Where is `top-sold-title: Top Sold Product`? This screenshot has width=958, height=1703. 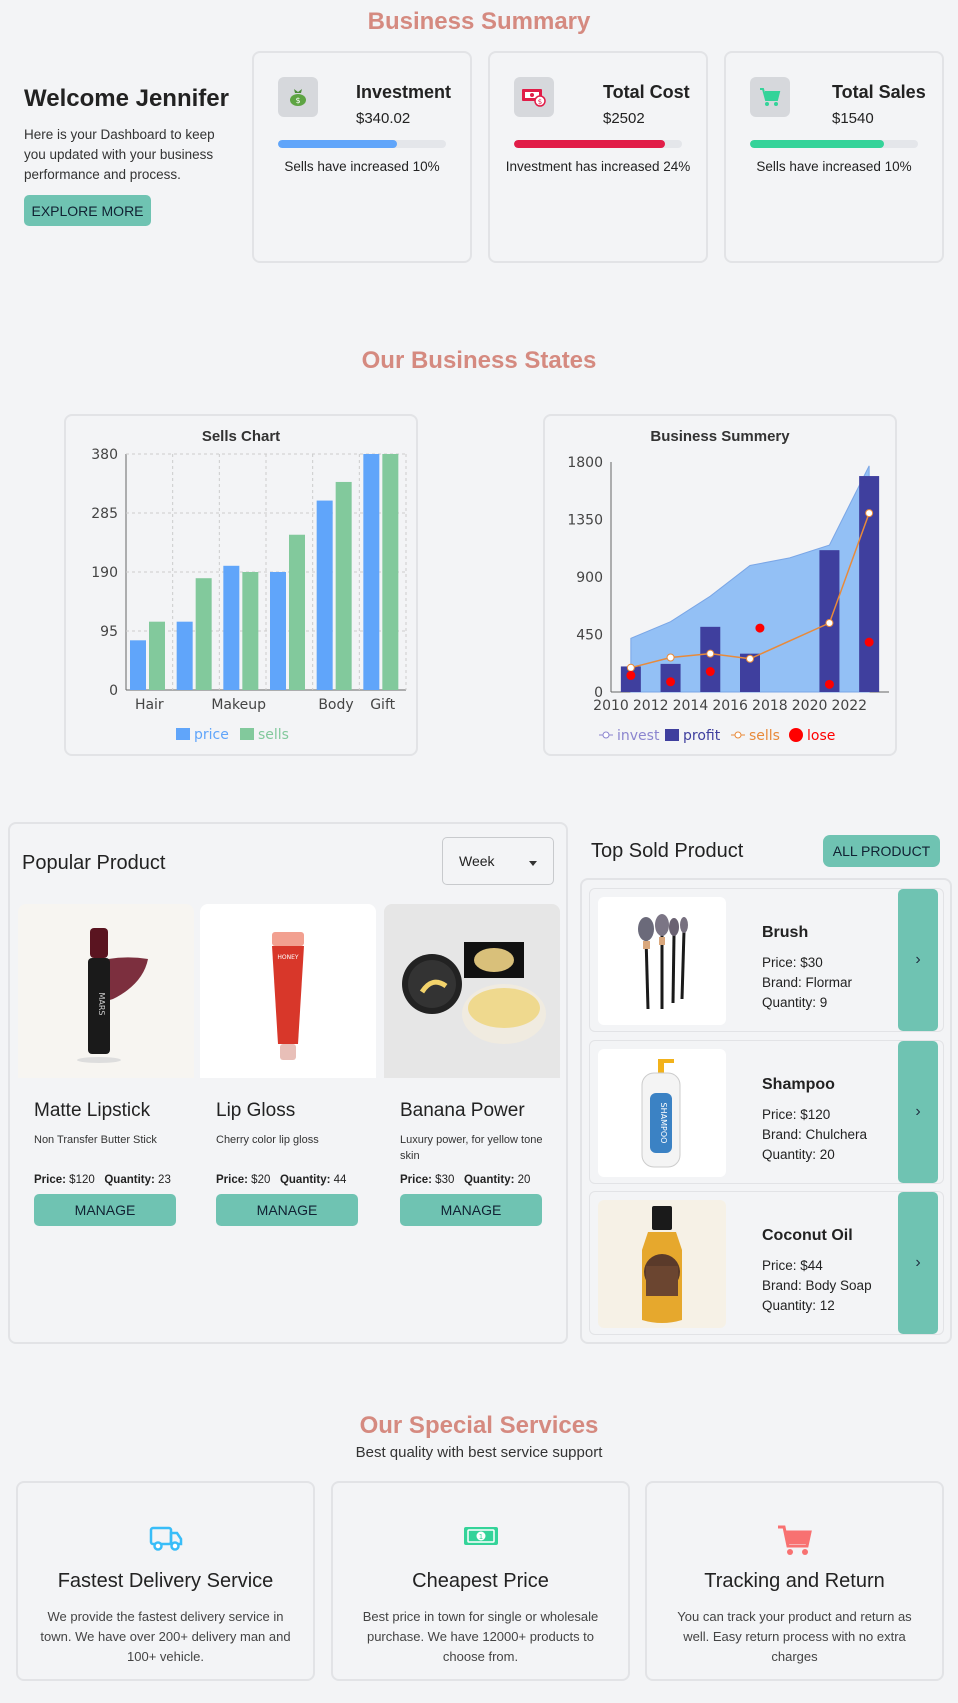 top-sold-title: Top Sold Product is located at coordinates (667, 851).